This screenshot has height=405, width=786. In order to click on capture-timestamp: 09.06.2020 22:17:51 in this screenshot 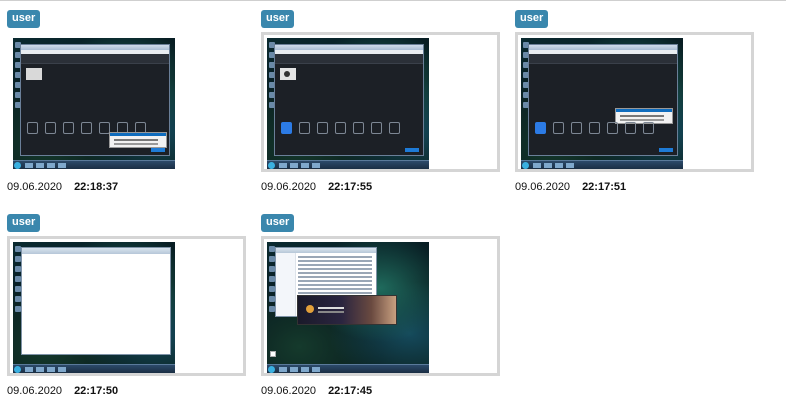, I will do `click(570, 187)`.